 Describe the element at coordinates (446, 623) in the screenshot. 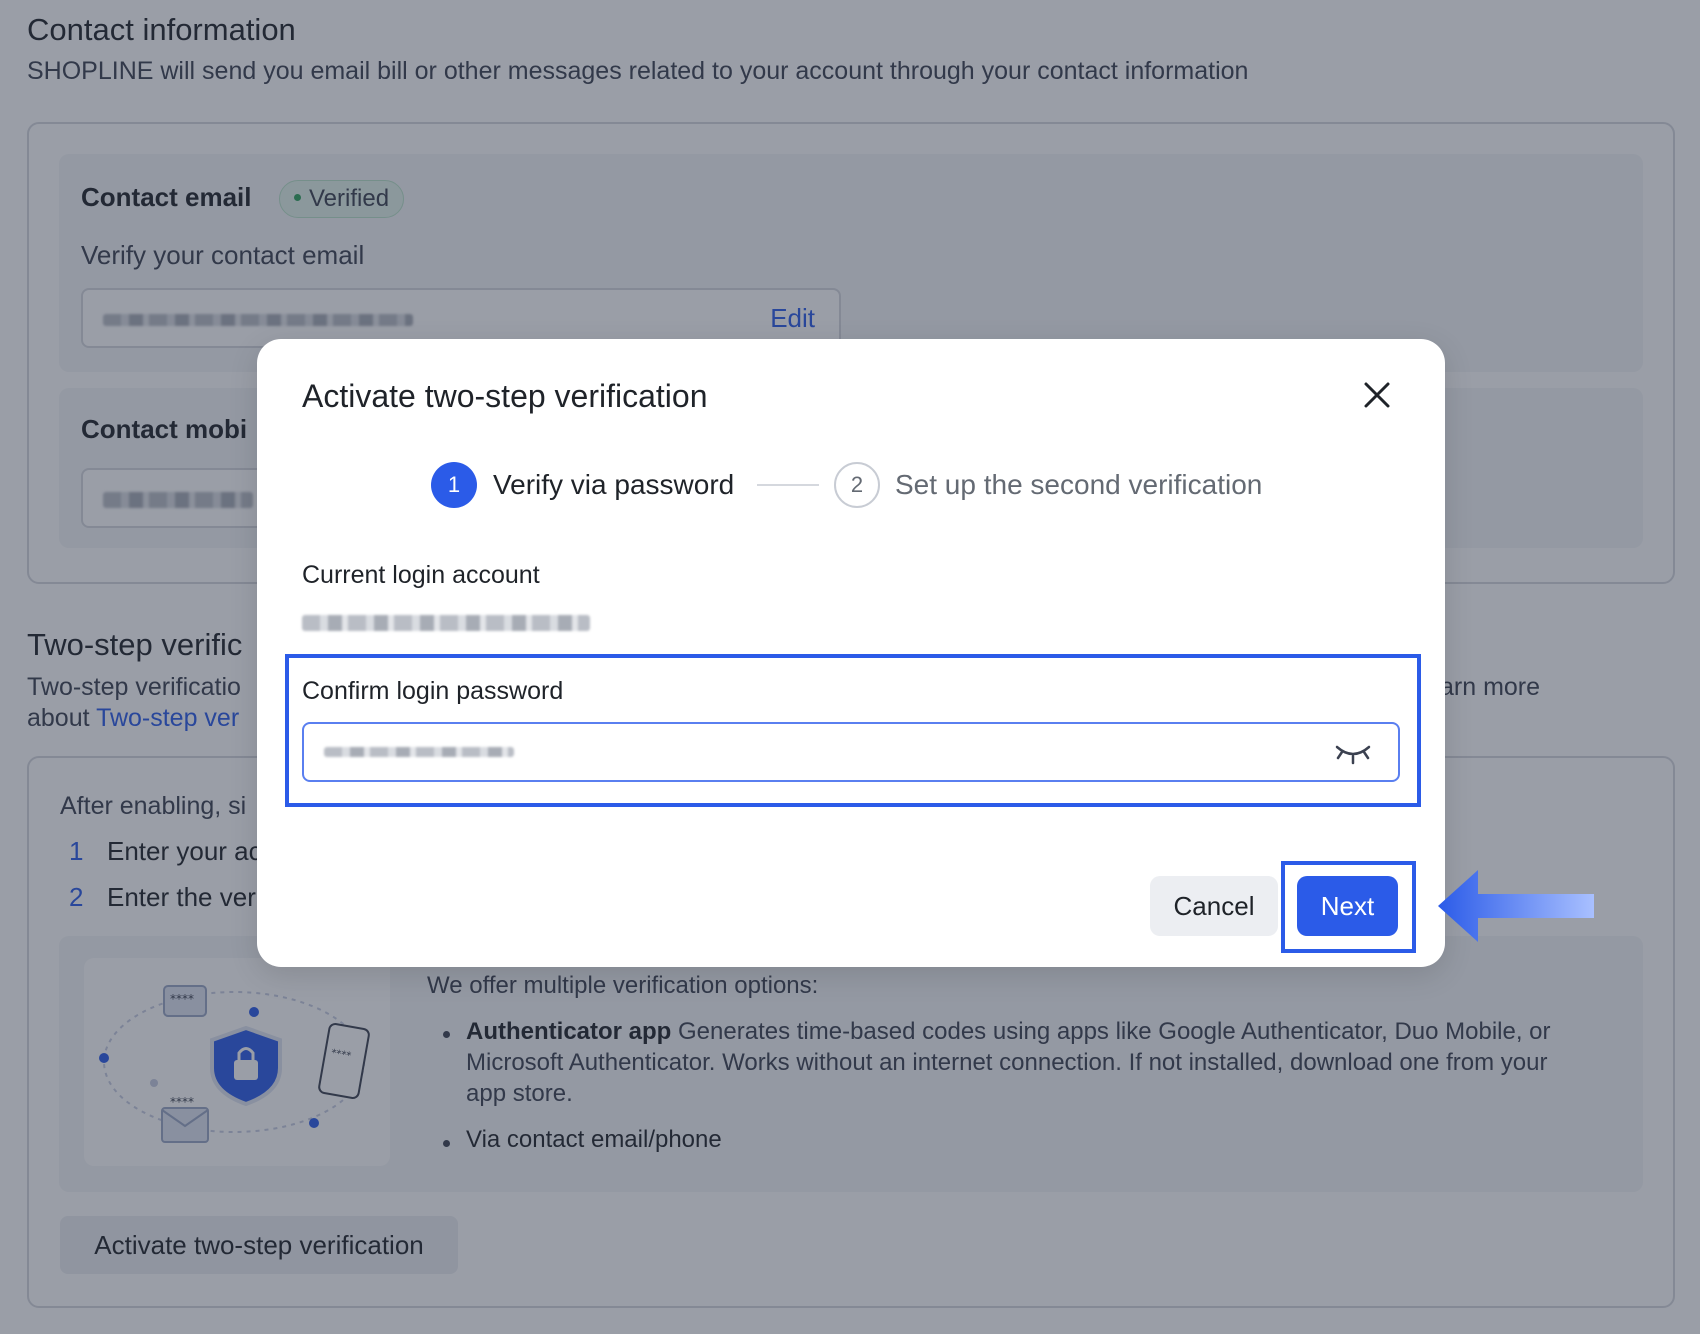

I see `redacted-account` at that location.